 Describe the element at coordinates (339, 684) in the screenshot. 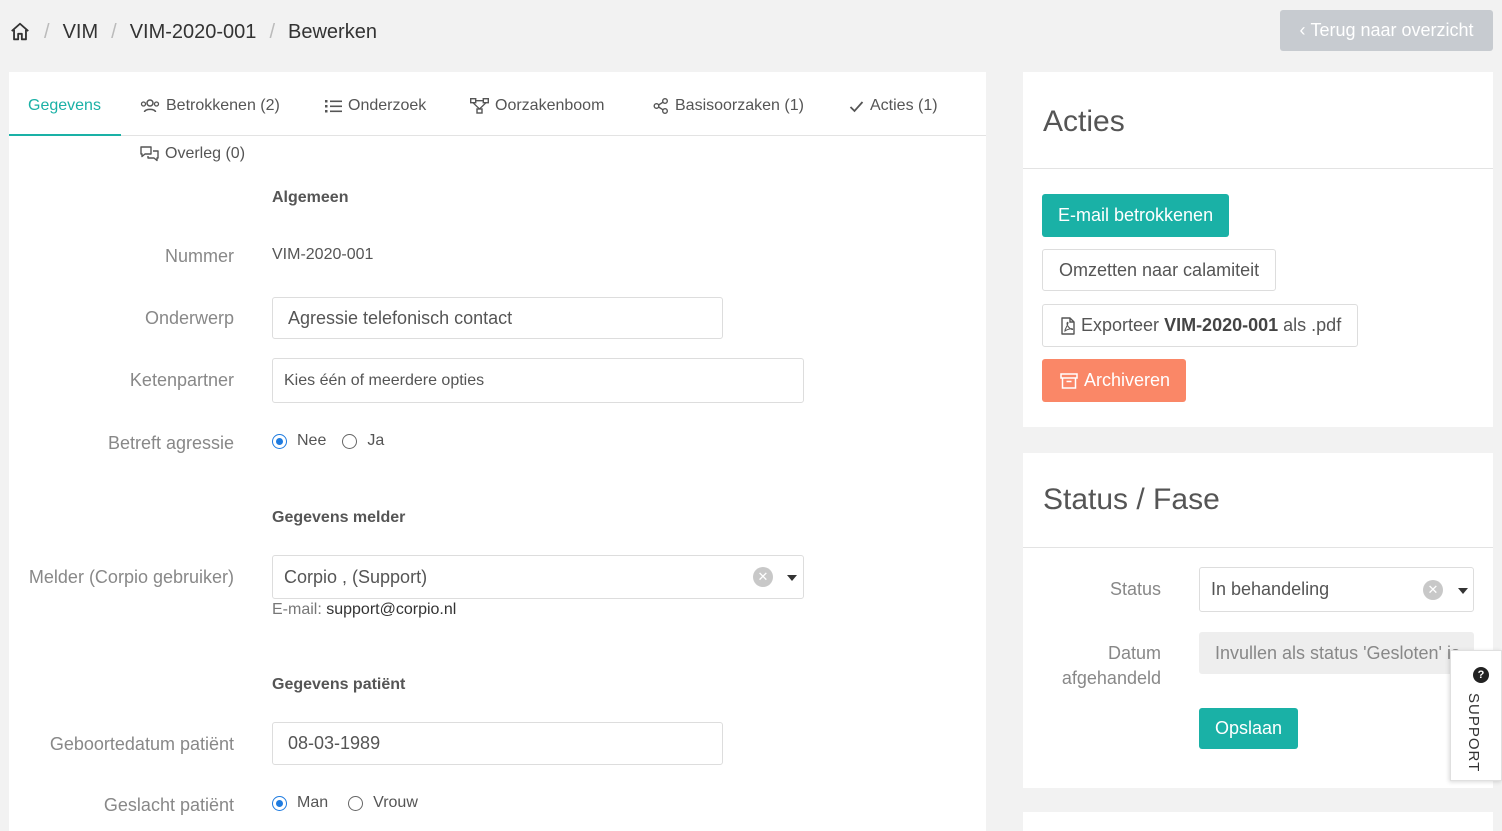

I see `section-title-patient: Gegevens patiënt` at that location.